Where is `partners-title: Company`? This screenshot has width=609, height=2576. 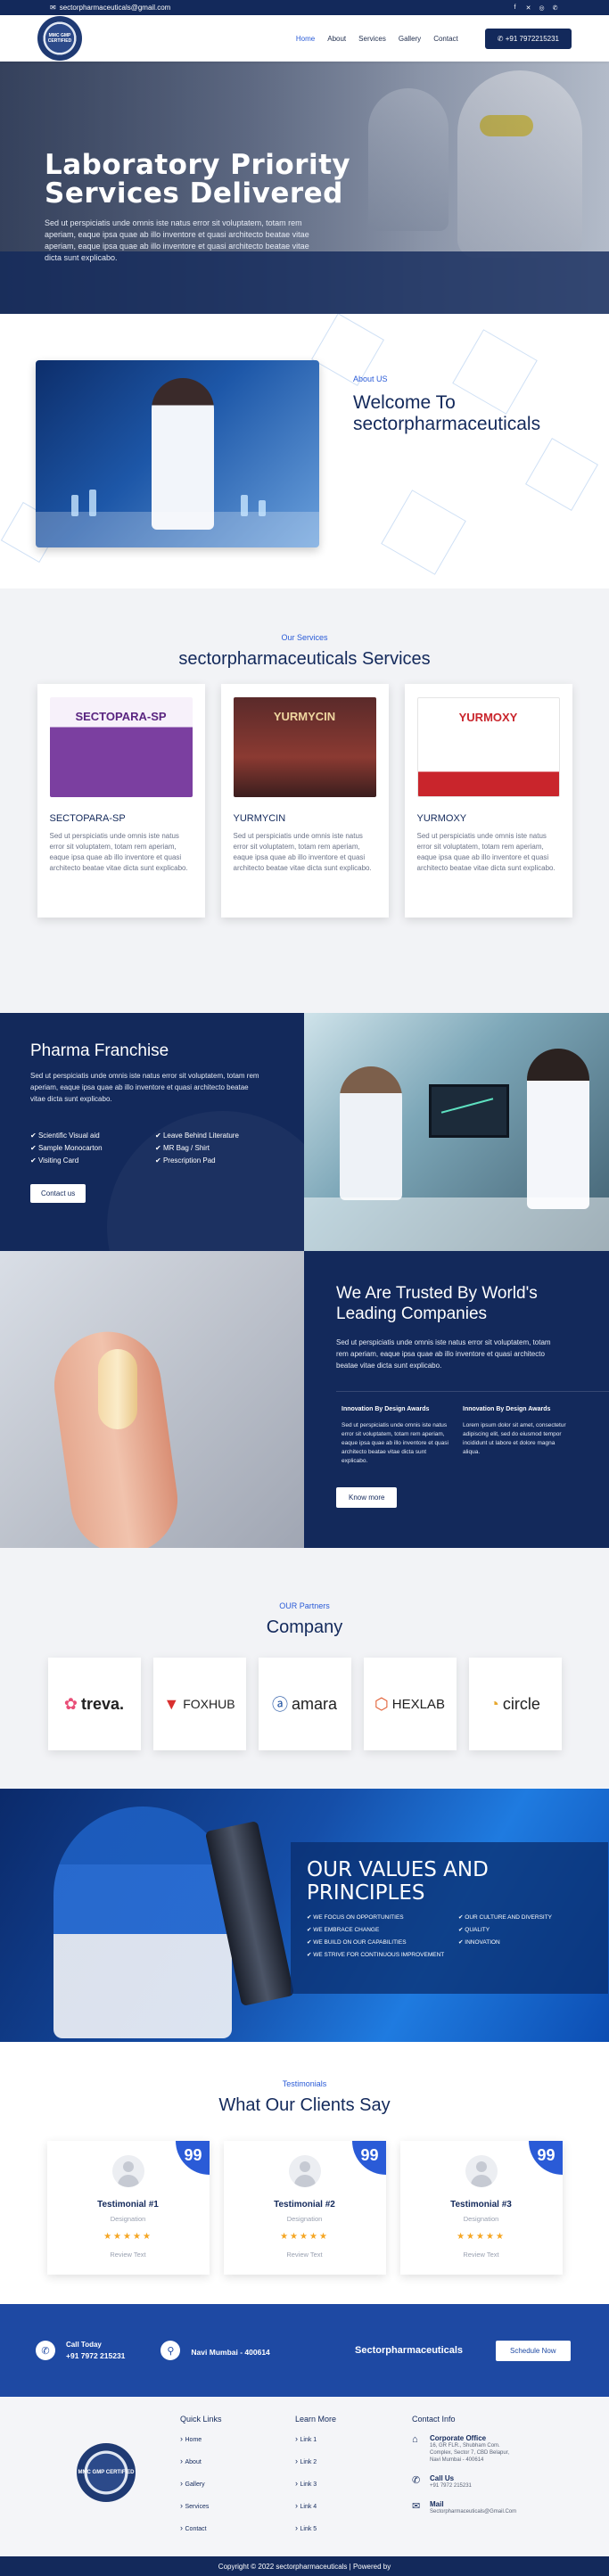 partners-title: Company is located at coordinates (304, 1627).